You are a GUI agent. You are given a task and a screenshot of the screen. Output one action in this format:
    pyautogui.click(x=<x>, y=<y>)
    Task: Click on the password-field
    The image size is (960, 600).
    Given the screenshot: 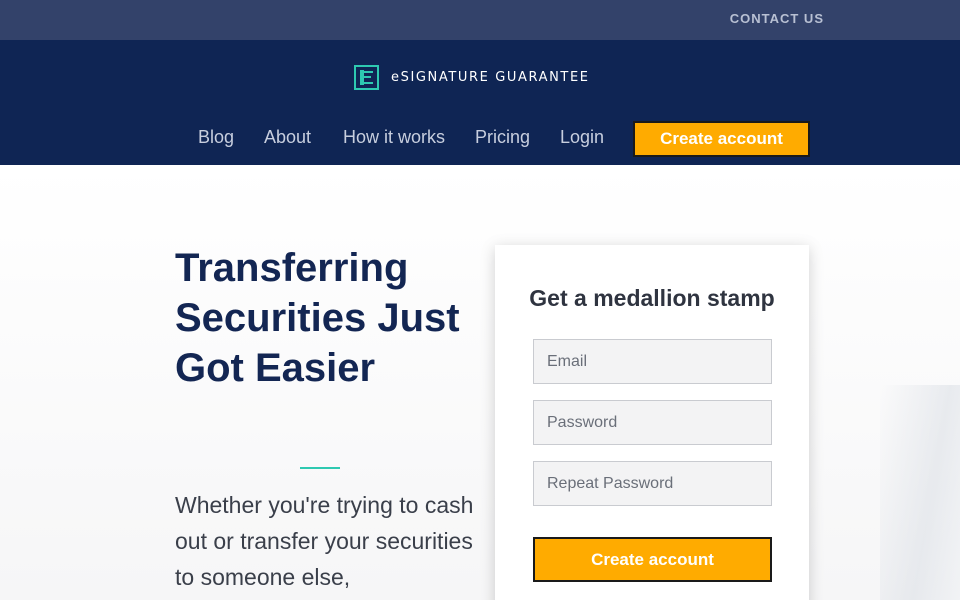 What is the action you would take?
    pyautogui.click(x=652, y=422)
    